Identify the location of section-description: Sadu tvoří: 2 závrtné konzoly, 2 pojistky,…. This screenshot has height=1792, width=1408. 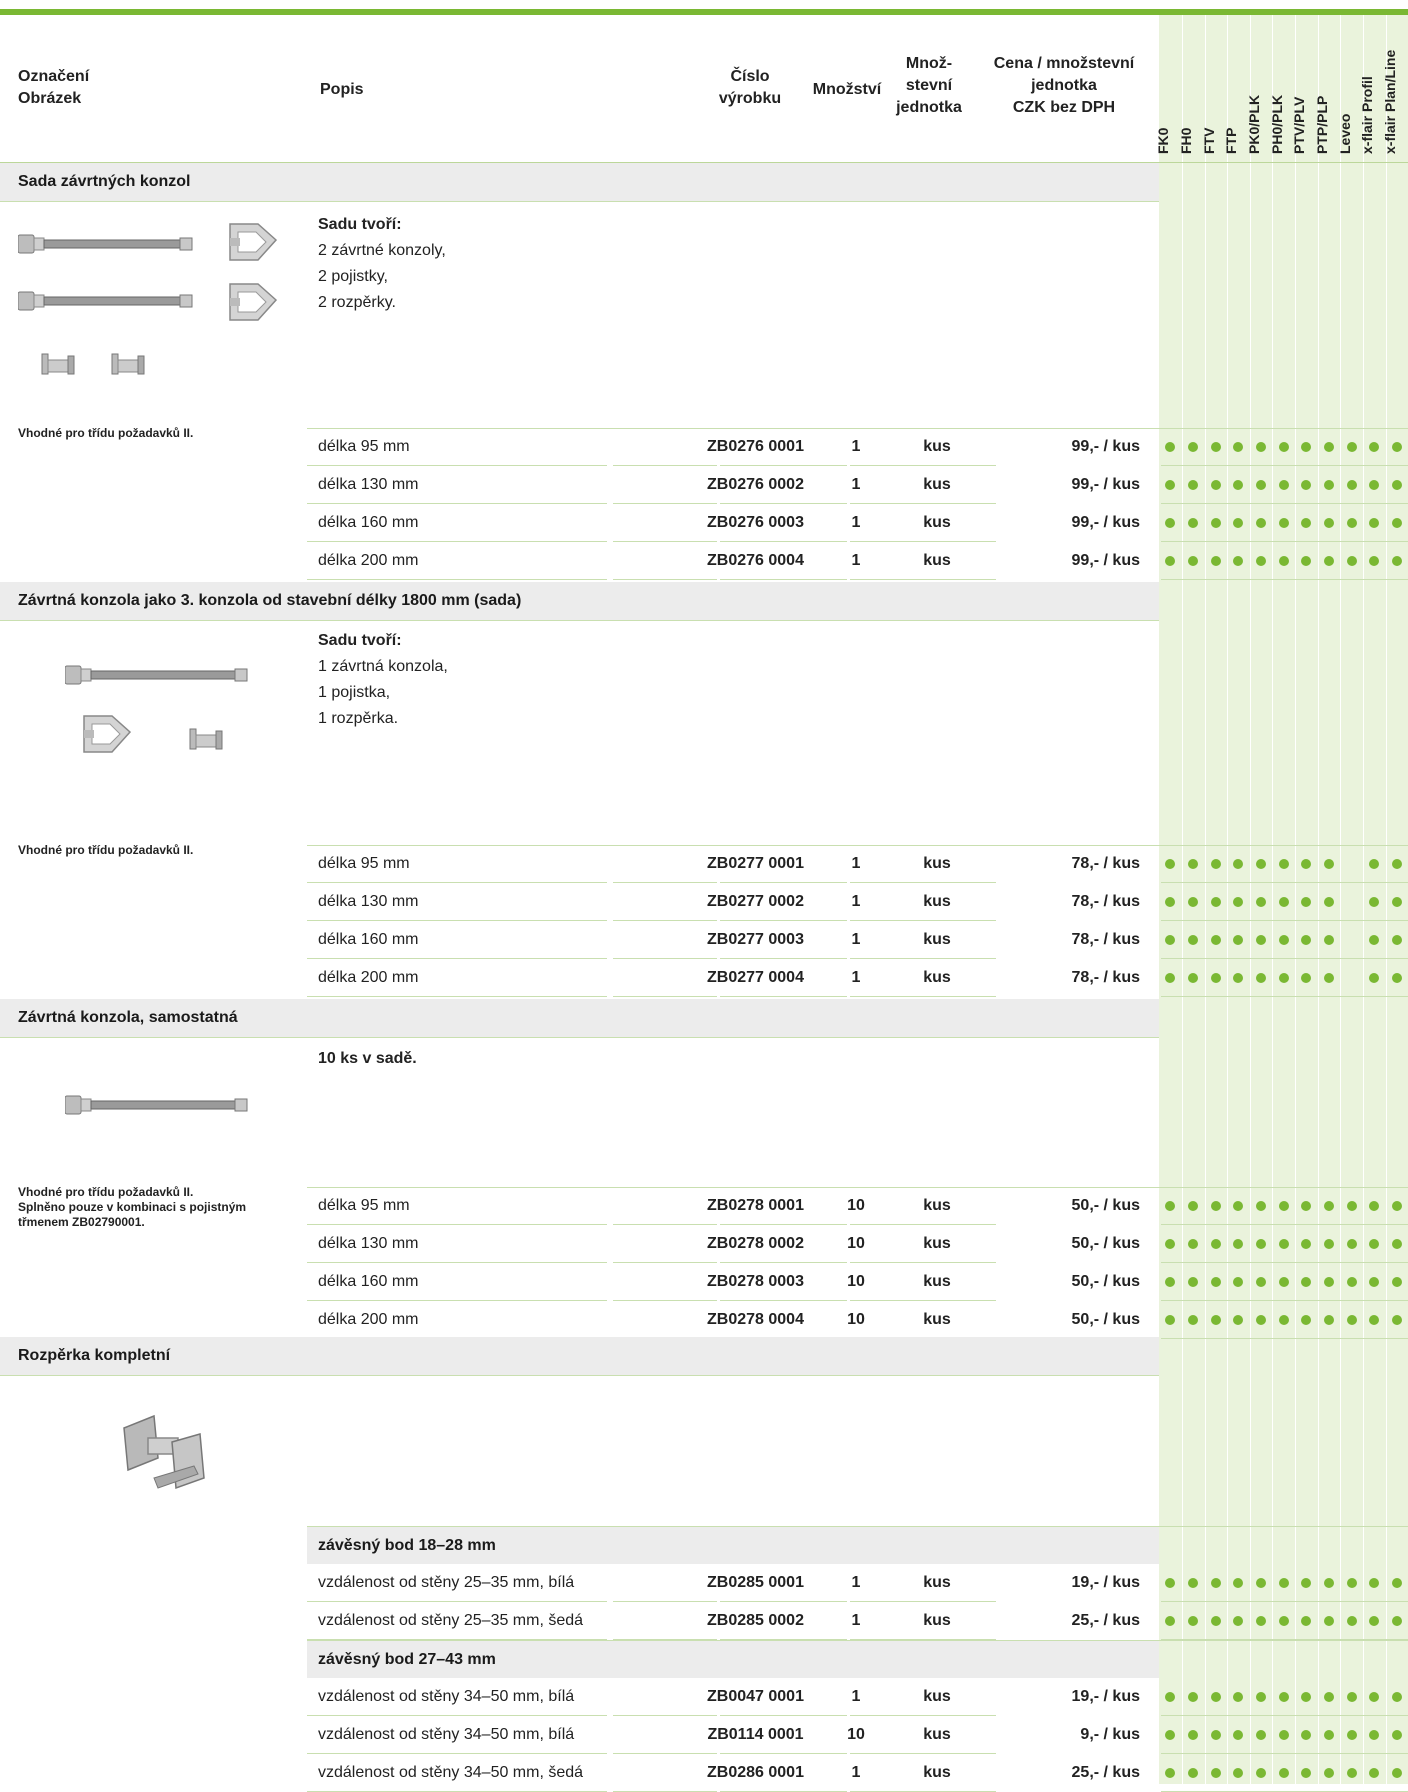
(382, 264).